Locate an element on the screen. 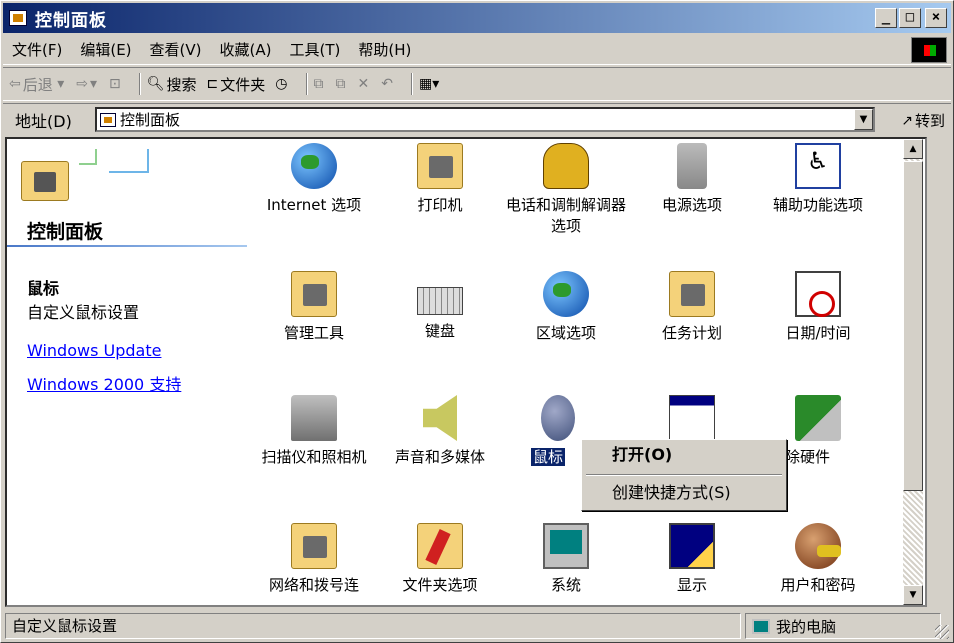 The height and width of the screenshot is (643, 954). delete-icon: ✕ is located at coordinates (363, 84).